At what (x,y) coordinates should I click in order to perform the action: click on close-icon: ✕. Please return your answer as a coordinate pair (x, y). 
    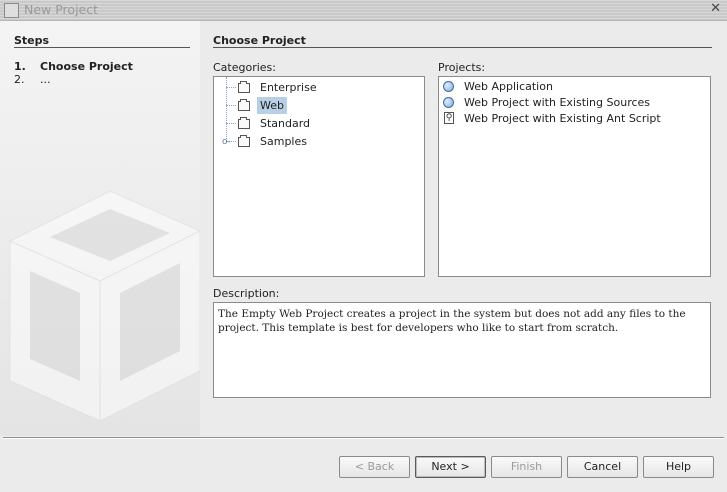
    Looking at the image, I should click on (715, 8).